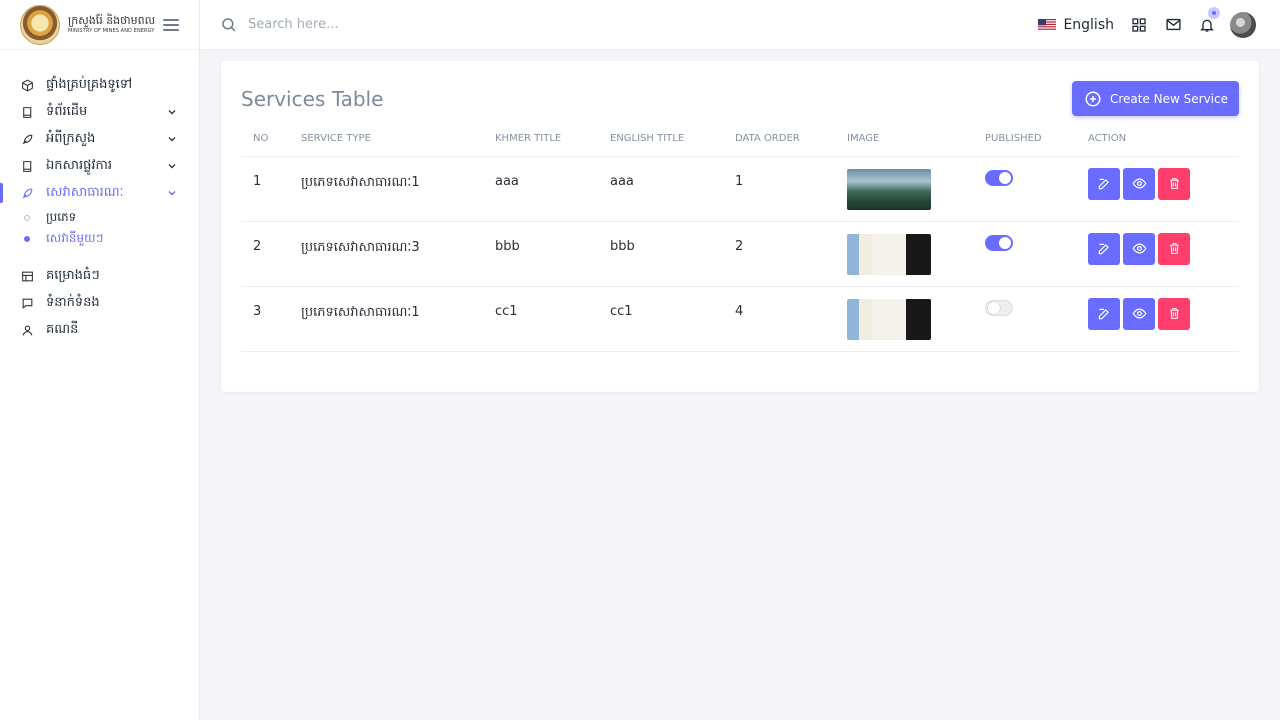  I want to click on us-flag-icon, so click(1047, 24).